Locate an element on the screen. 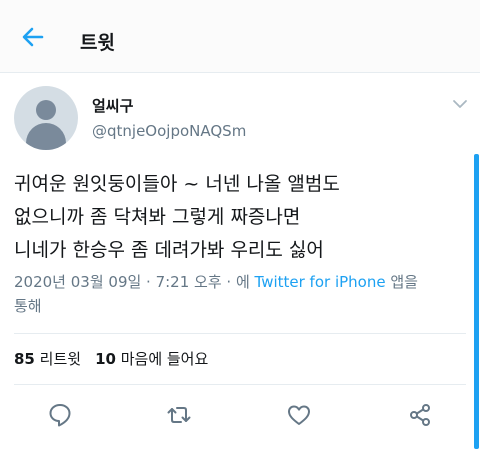  page-title: 트윗 is located at coordinates (97, 43).